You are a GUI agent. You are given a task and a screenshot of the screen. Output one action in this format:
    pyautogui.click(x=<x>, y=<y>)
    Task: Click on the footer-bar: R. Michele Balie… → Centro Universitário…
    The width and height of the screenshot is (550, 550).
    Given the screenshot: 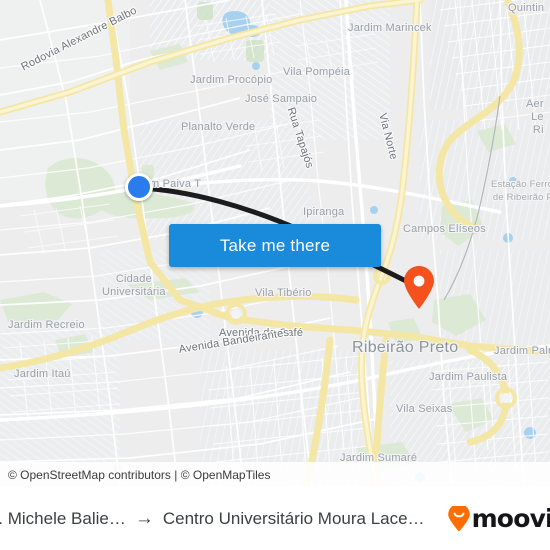 What is the action you would take?
    pyautogui.click(x=275, y=518)
    